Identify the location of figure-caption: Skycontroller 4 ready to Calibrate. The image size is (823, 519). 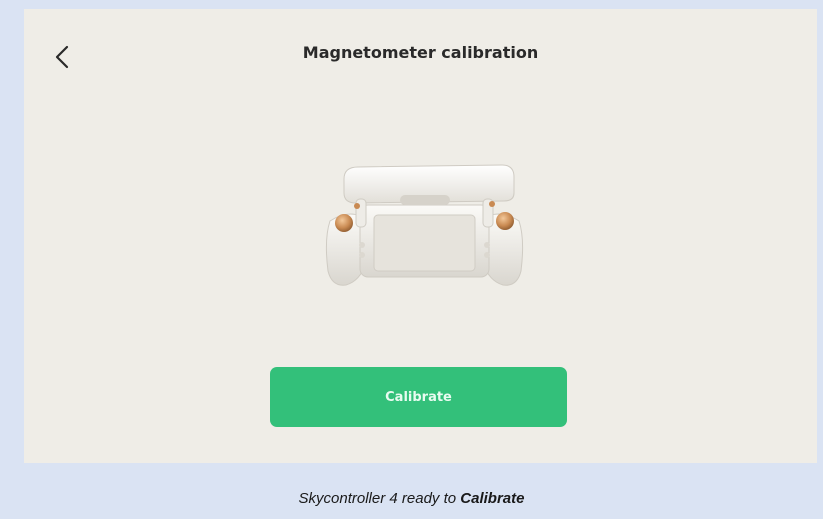
(411, 498).